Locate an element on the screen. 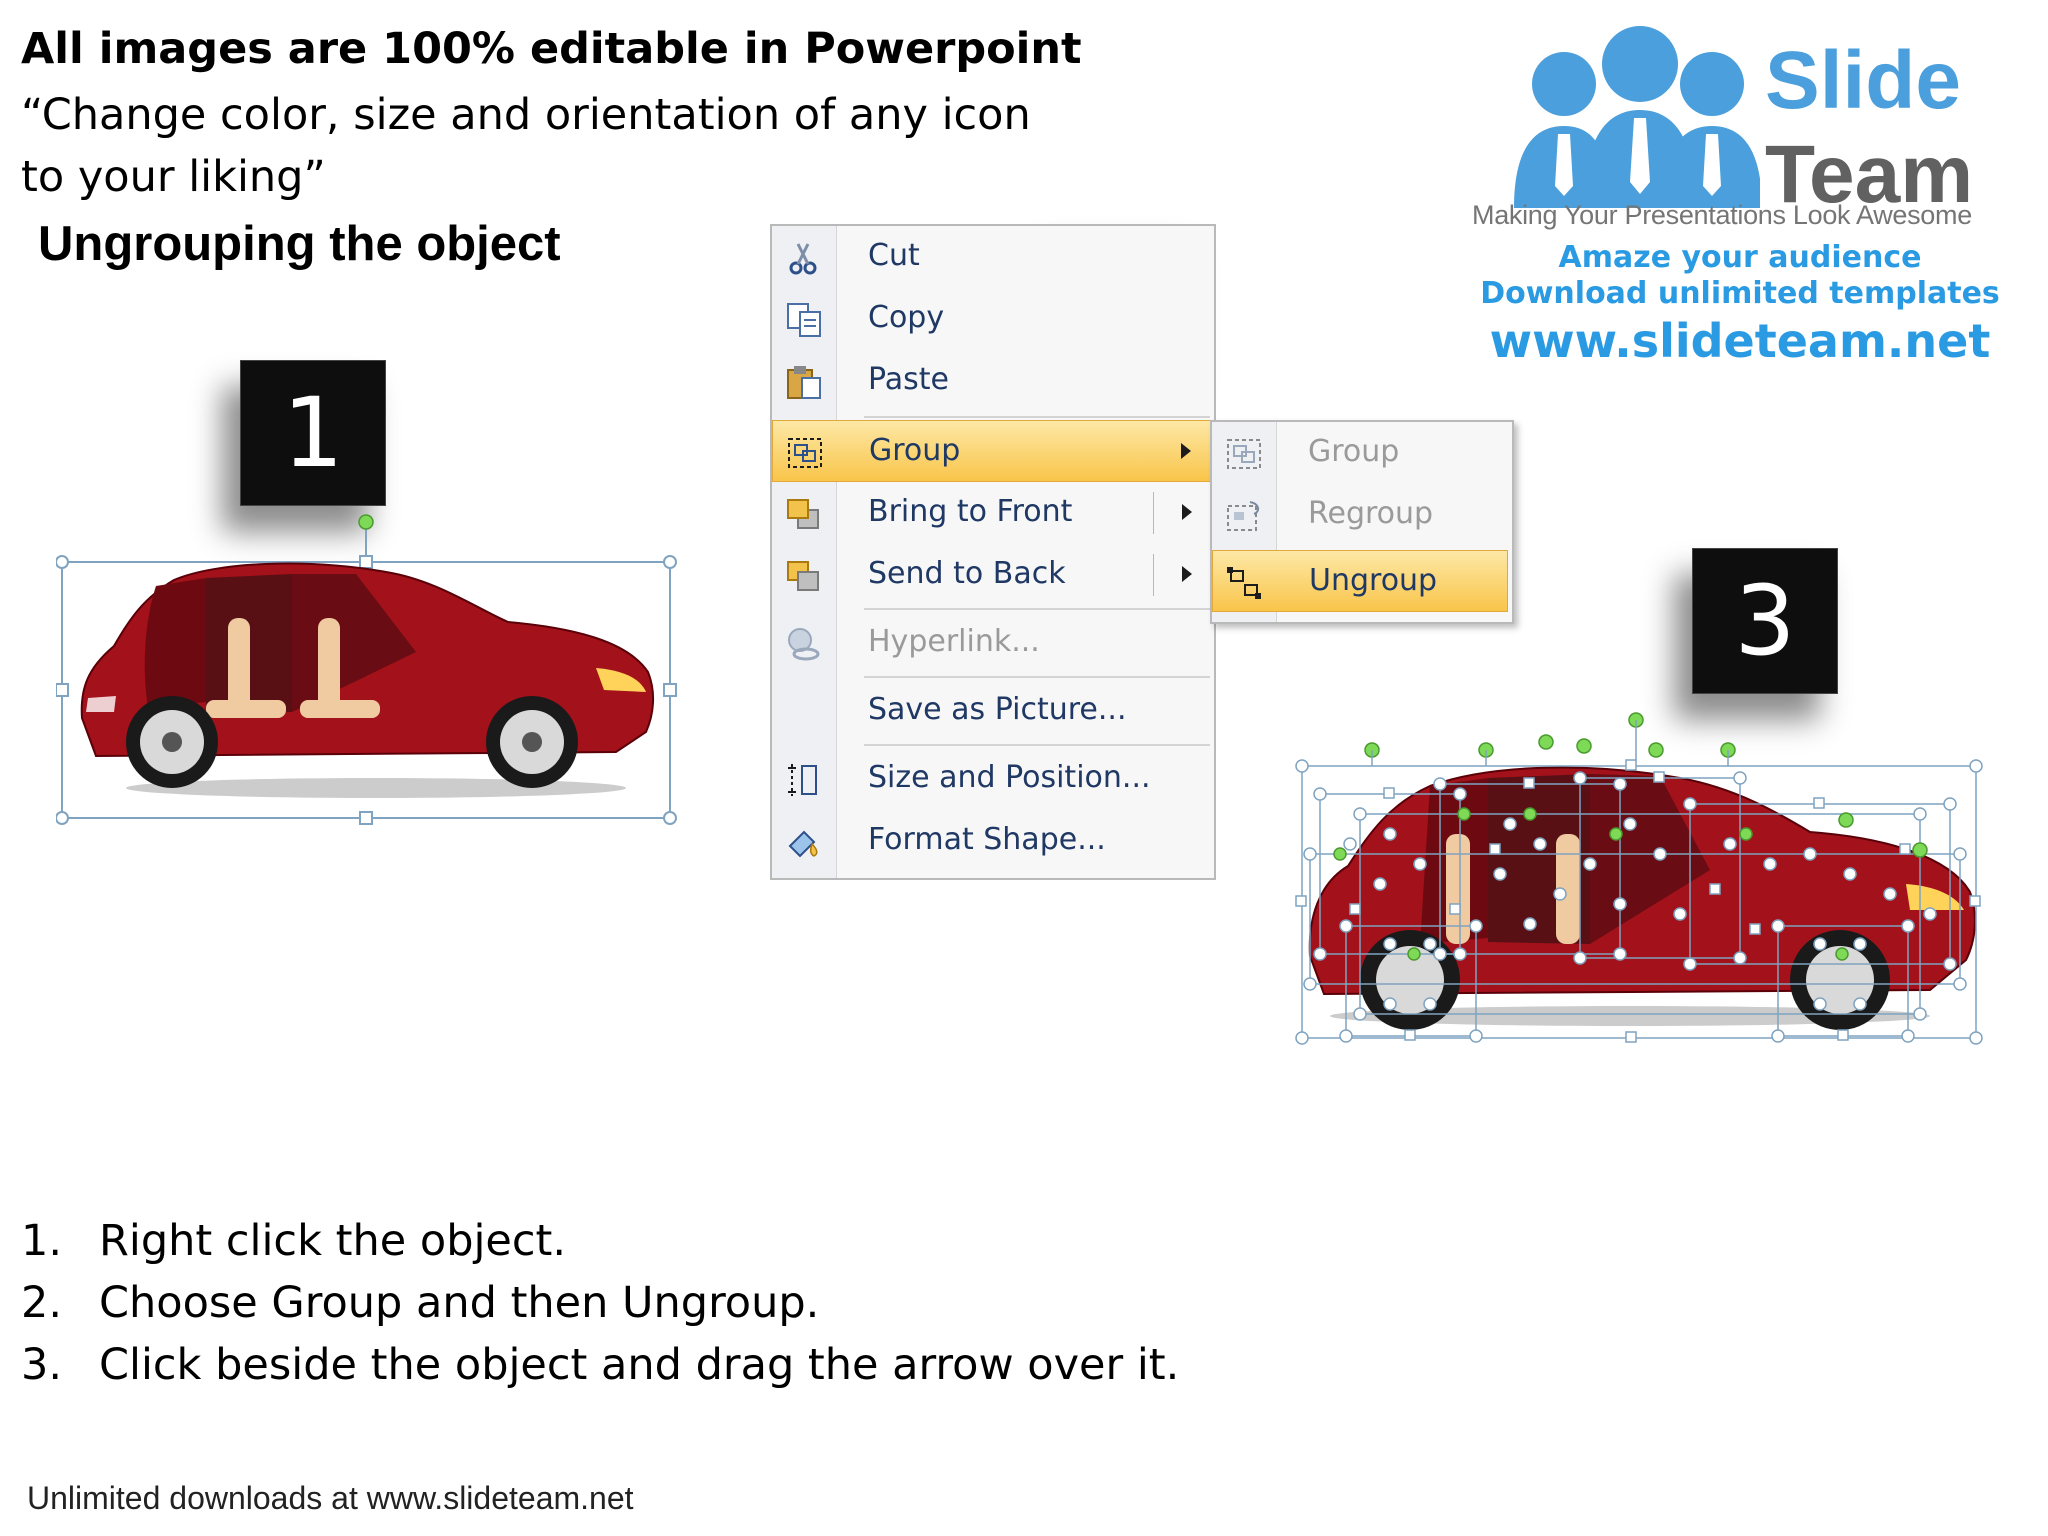  format-shape-icon is located at coordinates (803, 844).